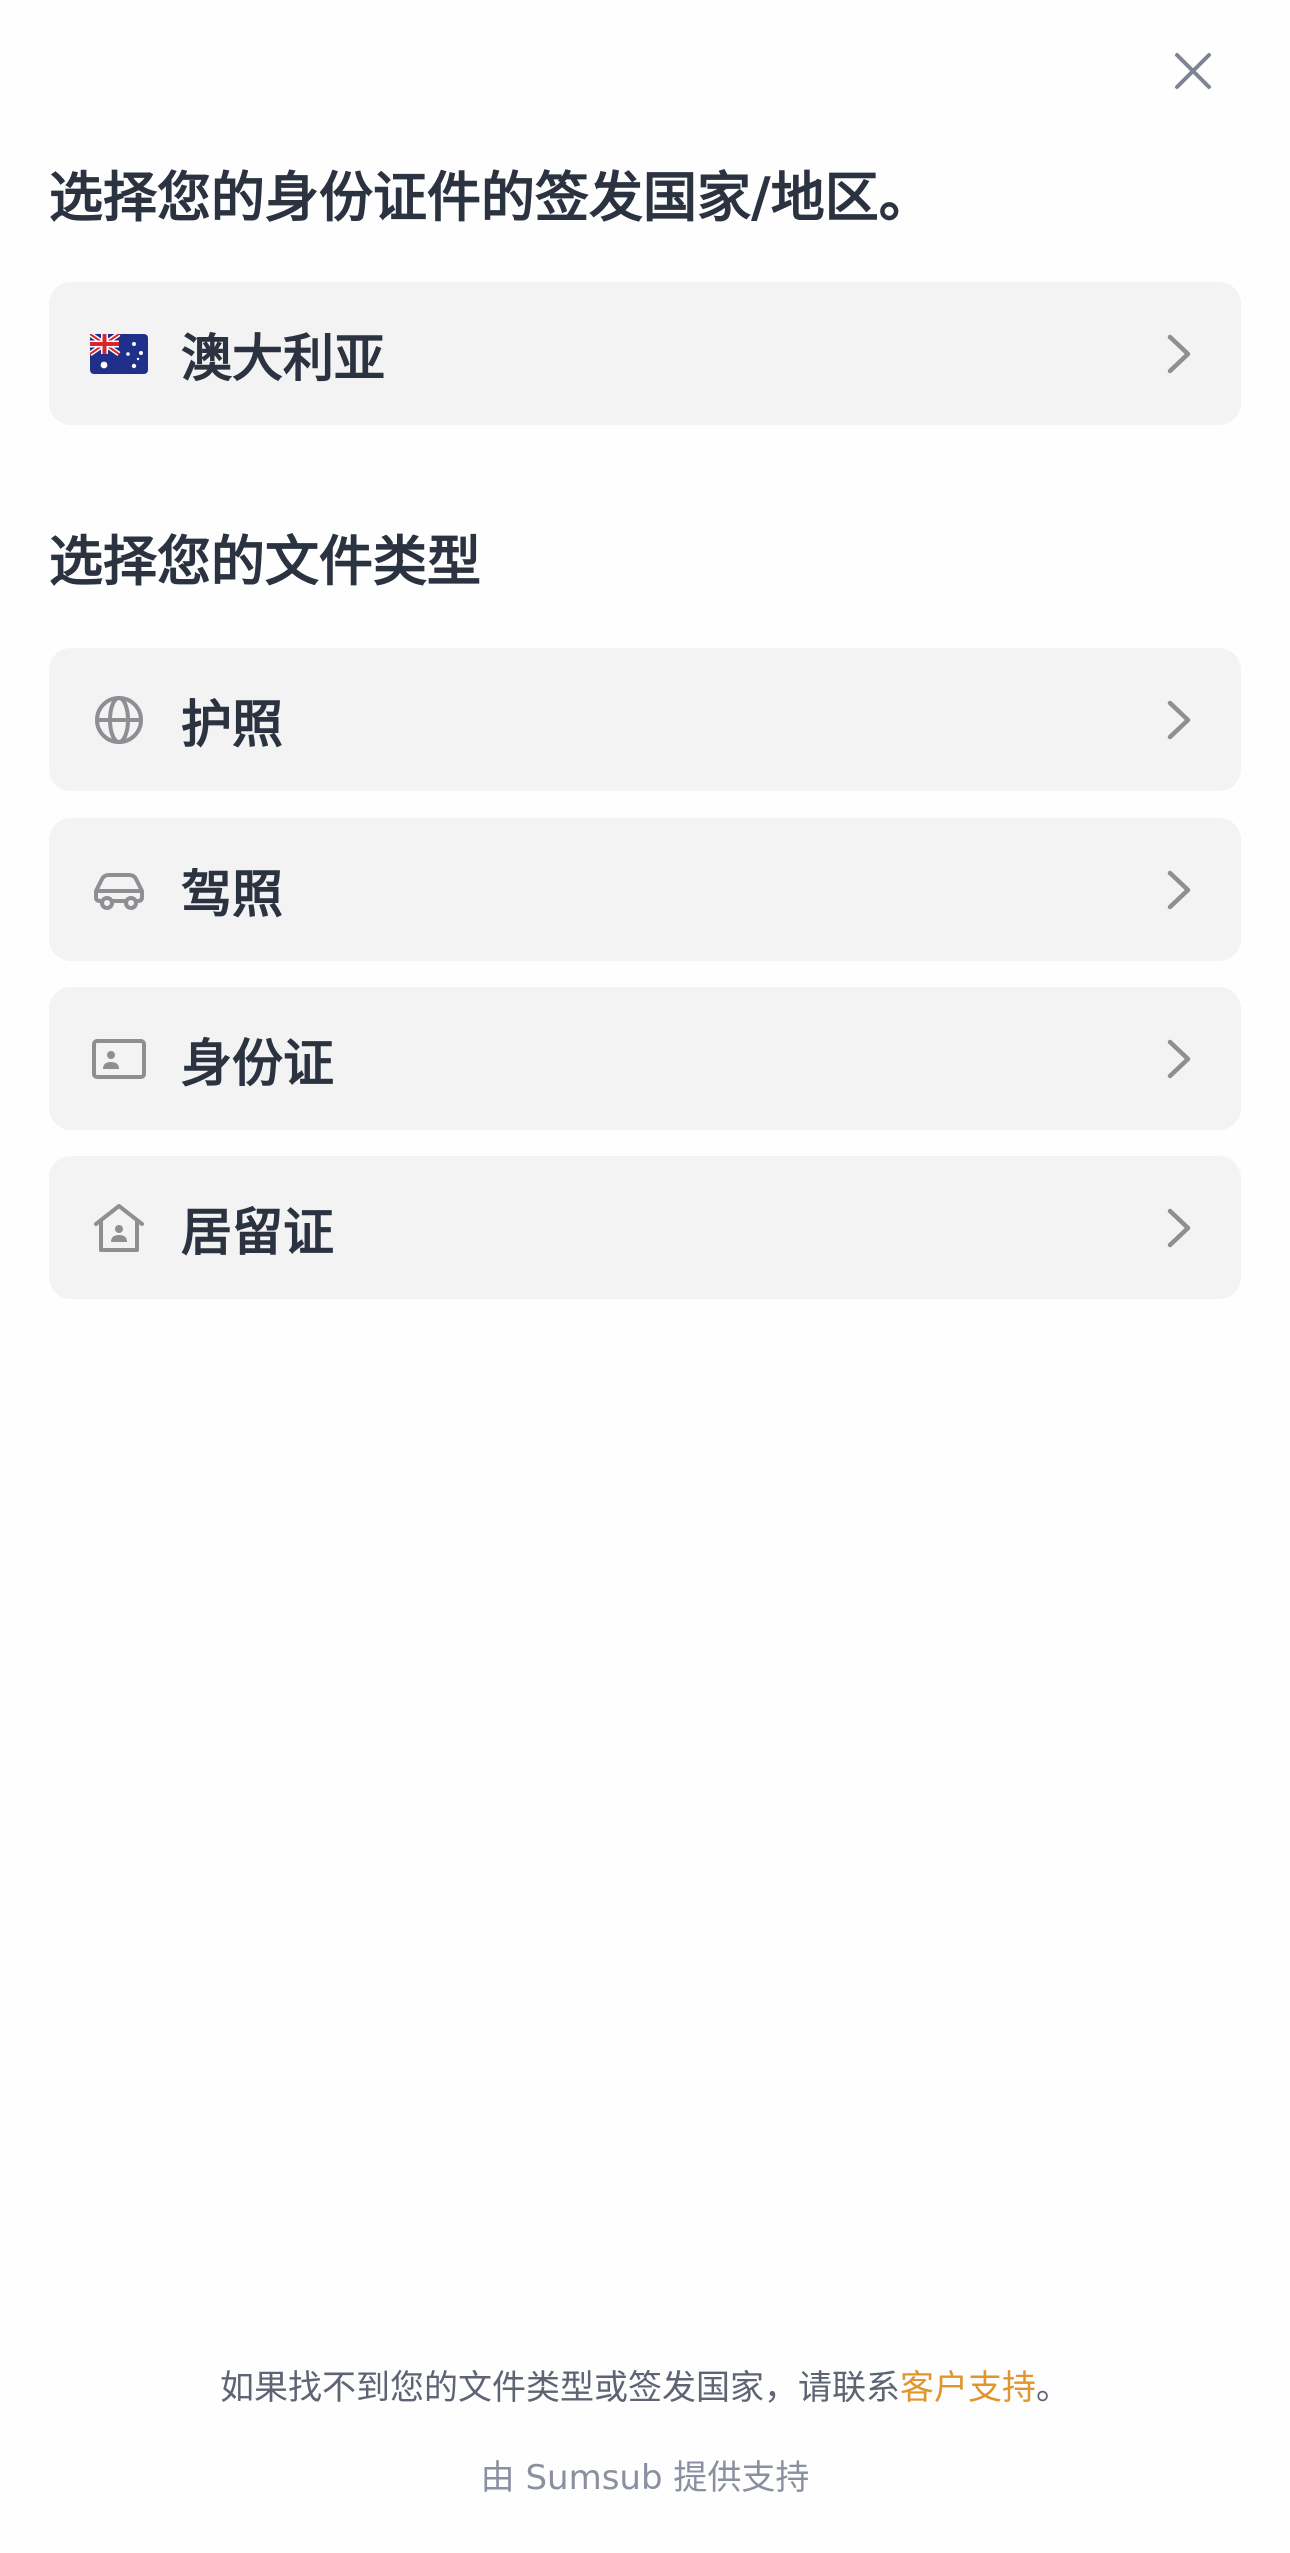 This screenshot has height=2553, width=1290. Describe the element at coordinates (645, 2478) in the screenshot. I see `powered-by-text: 由 Sumsub 提供支持` at that location.